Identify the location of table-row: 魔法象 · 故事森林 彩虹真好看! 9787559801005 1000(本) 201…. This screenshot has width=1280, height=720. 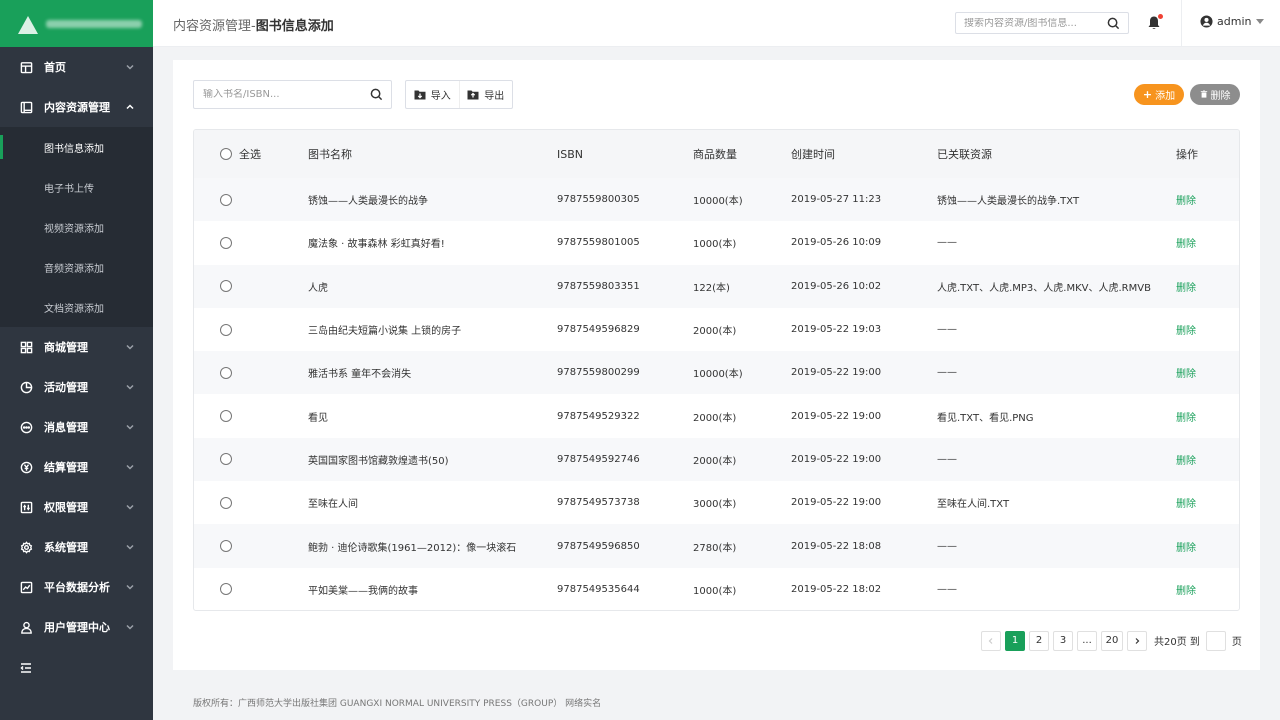
(716, 242).